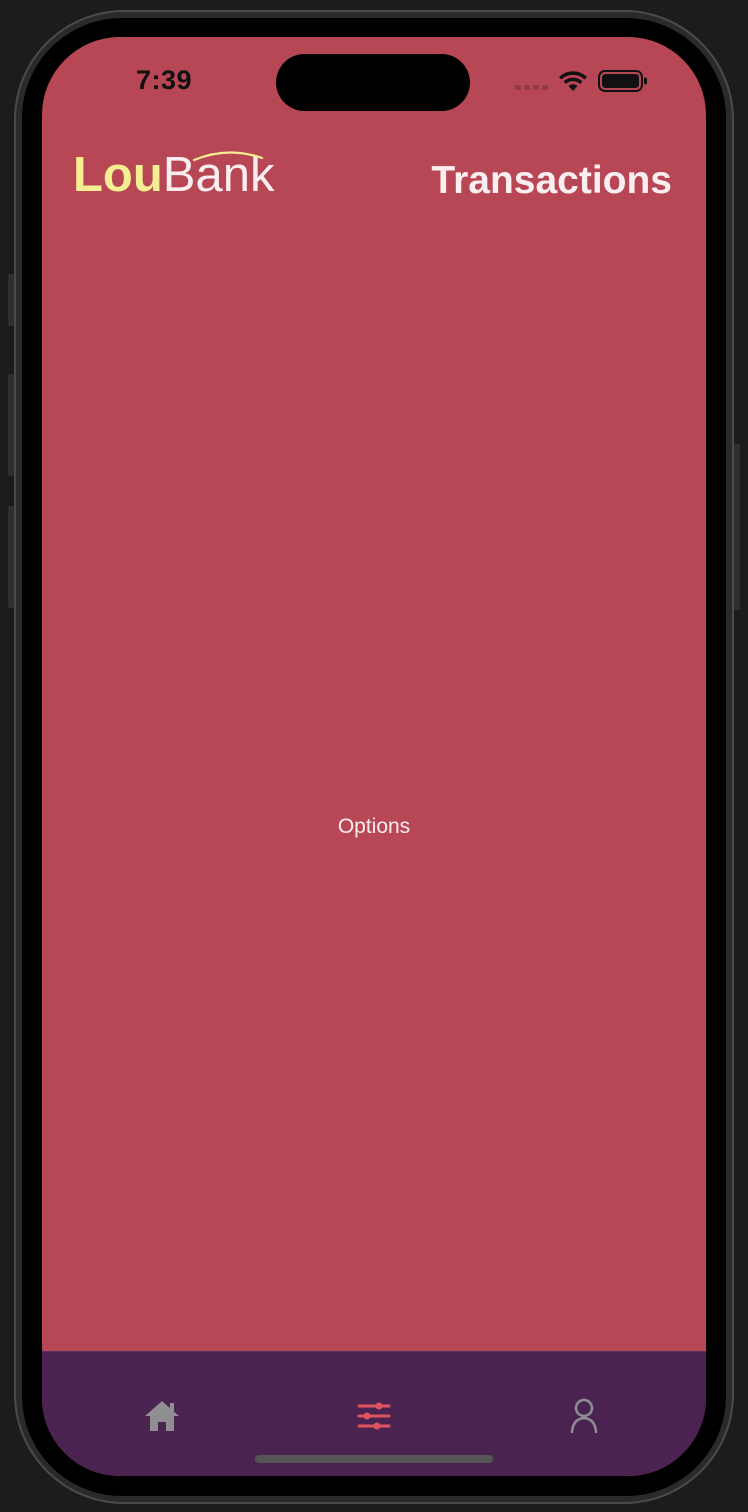 The height and width of the screenshot is (1512, 748). I want to click on person-icon, so click(584, 1416).